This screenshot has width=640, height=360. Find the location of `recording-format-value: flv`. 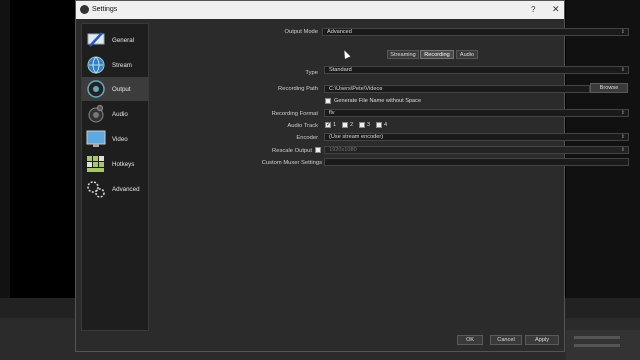

recording-format-value: flv is located at coordinates (332, 113).